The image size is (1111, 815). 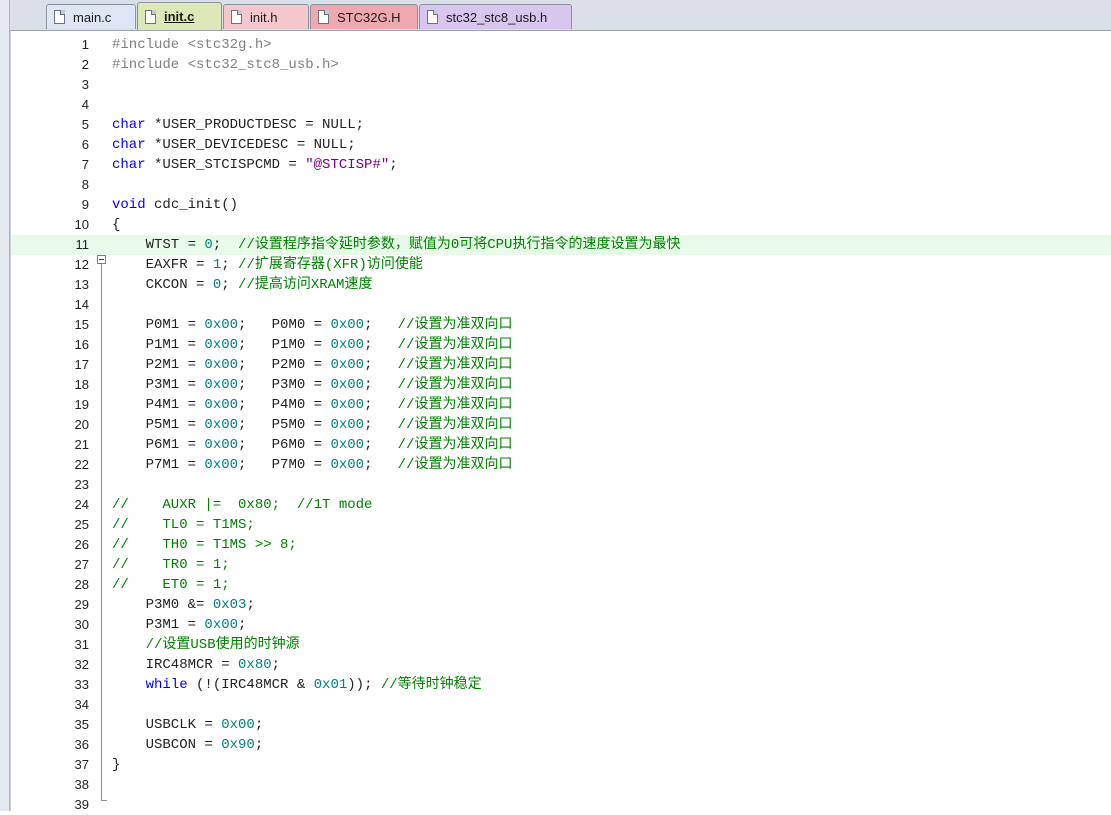 What do you see at coordinates (179, 625) in the screenshot?
I see `code-text: P3M1 = 0x00;` at bounding box center [179, 625].